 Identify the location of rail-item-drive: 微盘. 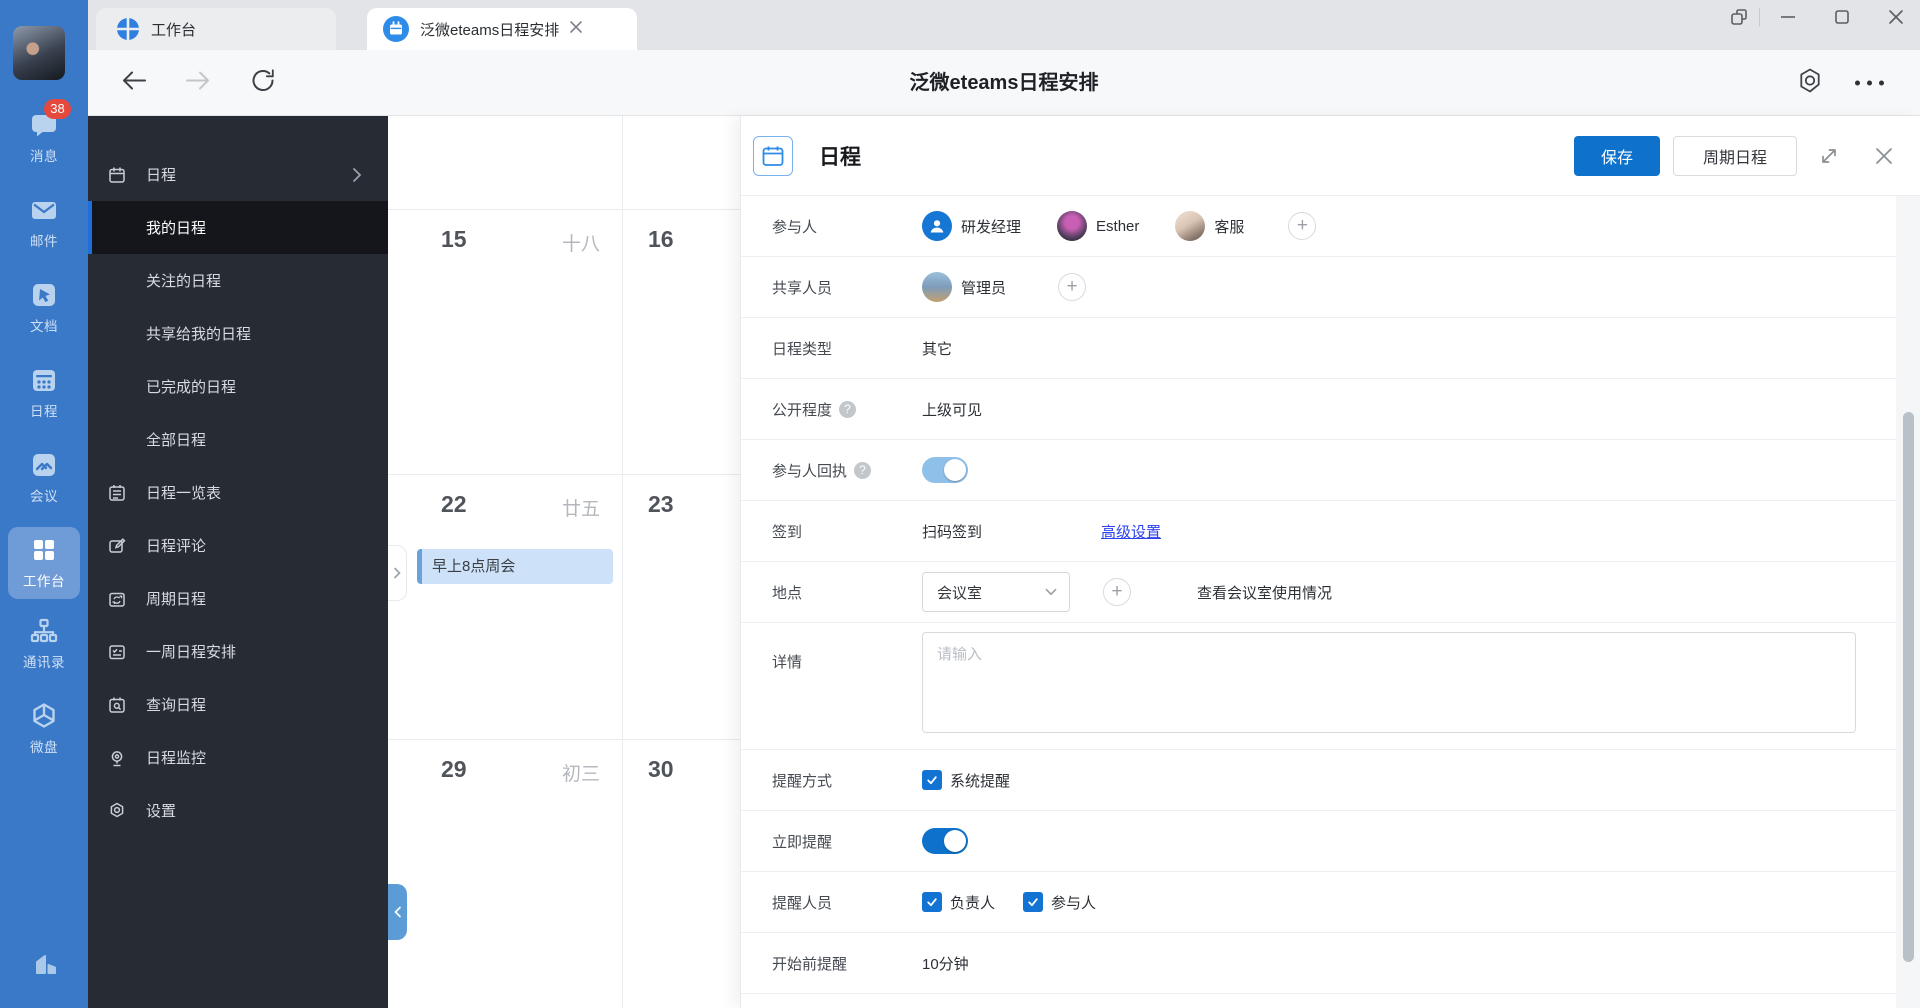
(44, 728).